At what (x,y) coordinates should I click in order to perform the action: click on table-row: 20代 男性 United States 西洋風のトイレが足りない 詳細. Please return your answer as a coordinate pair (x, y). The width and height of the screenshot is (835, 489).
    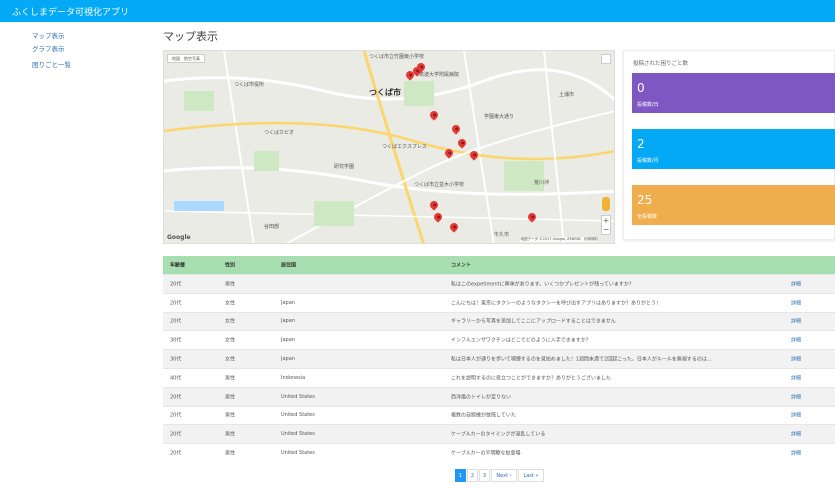
    Looking at the image, I should click on (499, 396).